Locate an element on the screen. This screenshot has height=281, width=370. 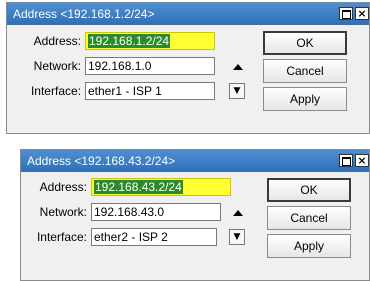
address-value: 192.168.1.2/24 is located at coordinates (129, 41).